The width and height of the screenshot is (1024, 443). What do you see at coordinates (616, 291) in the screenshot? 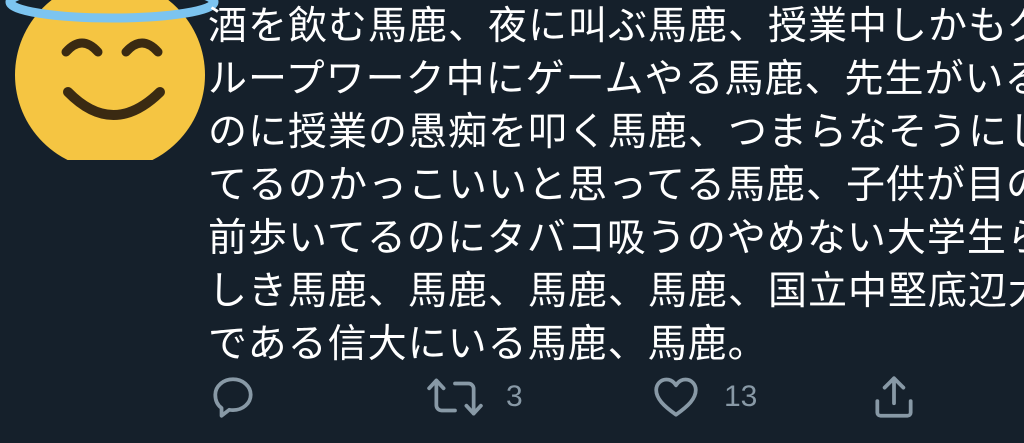
I see `tweet-text-line: しき馬鹿、馬鹿、馬鹿、馬鹿、国立中堅底辺大` at bounding box center [616, 291].